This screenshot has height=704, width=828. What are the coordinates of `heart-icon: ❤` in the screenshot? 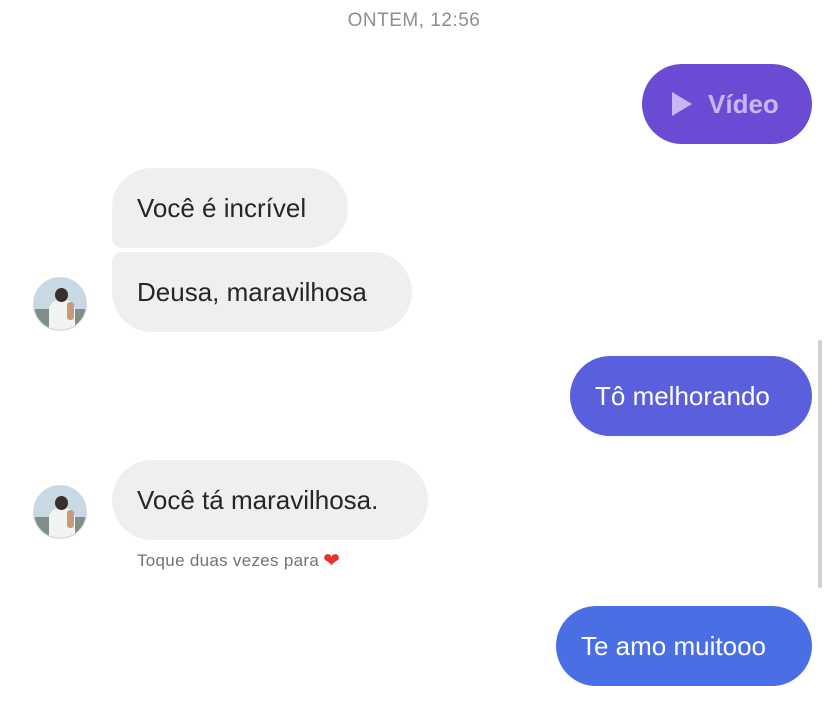 It's located at (332, 561).